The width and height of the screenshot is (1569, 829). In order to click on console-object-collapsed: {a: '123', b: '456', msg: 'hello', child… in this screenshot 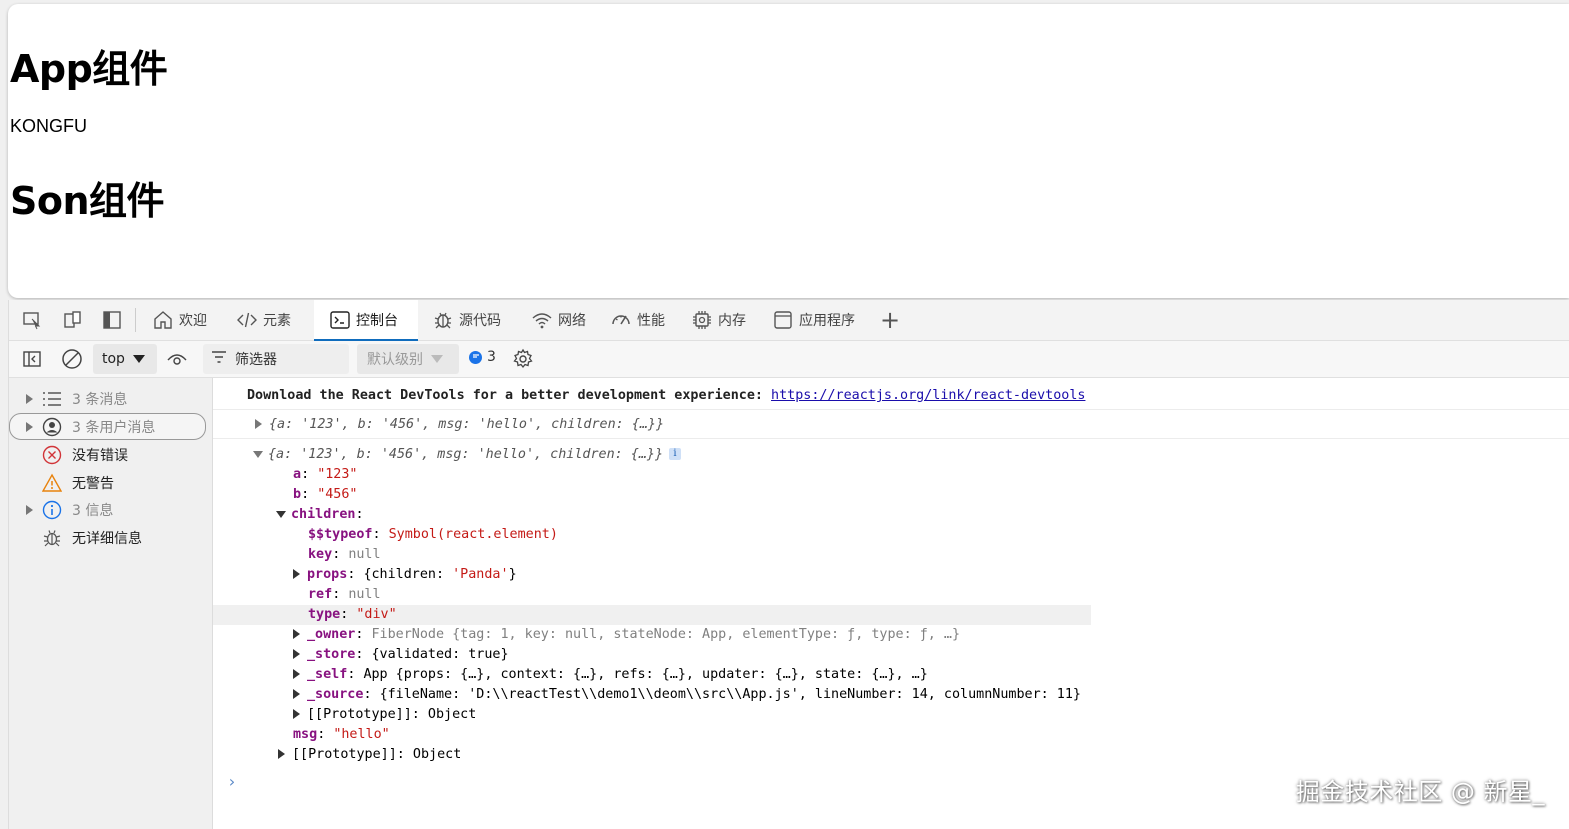, I will do `click(459, 425)`.